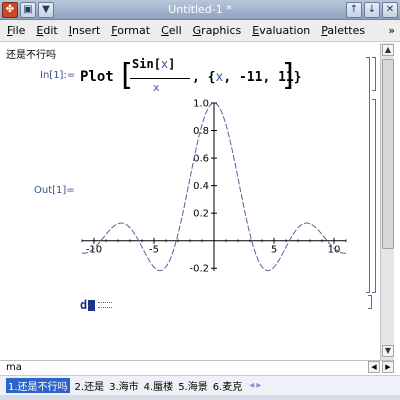  What do you see at coordinates (201, 104) in the screenshot?
I see `y-tick-label: 1.0` at bounding box center [201, 104].